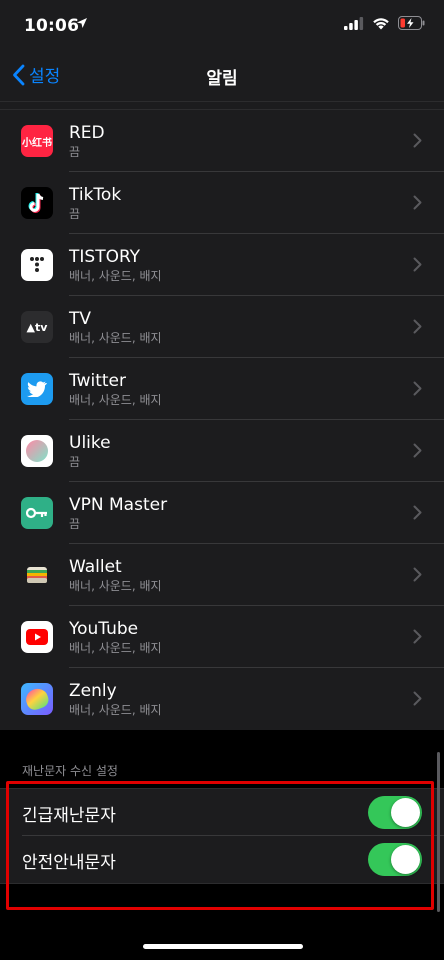  I want to click on app-row-ulike: Ulike 끔, so click(222, 451).